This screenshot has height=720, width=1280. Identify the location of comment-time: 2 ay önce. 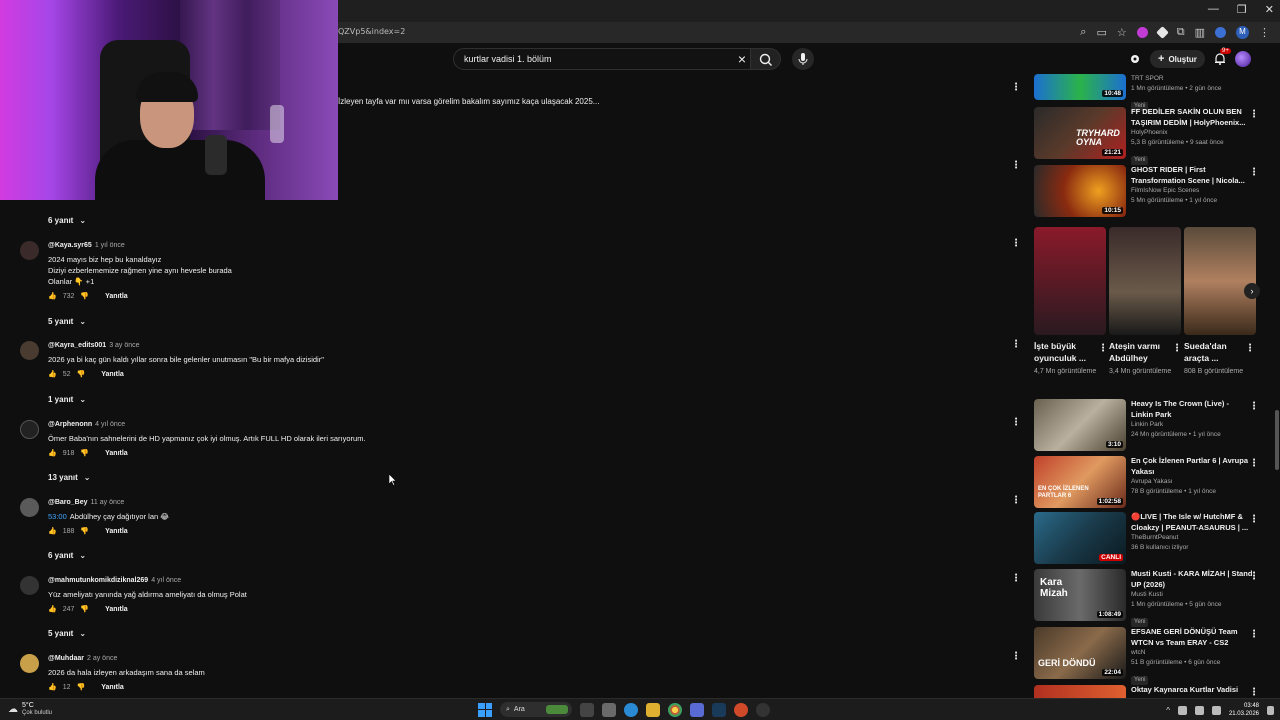
(102, 658).